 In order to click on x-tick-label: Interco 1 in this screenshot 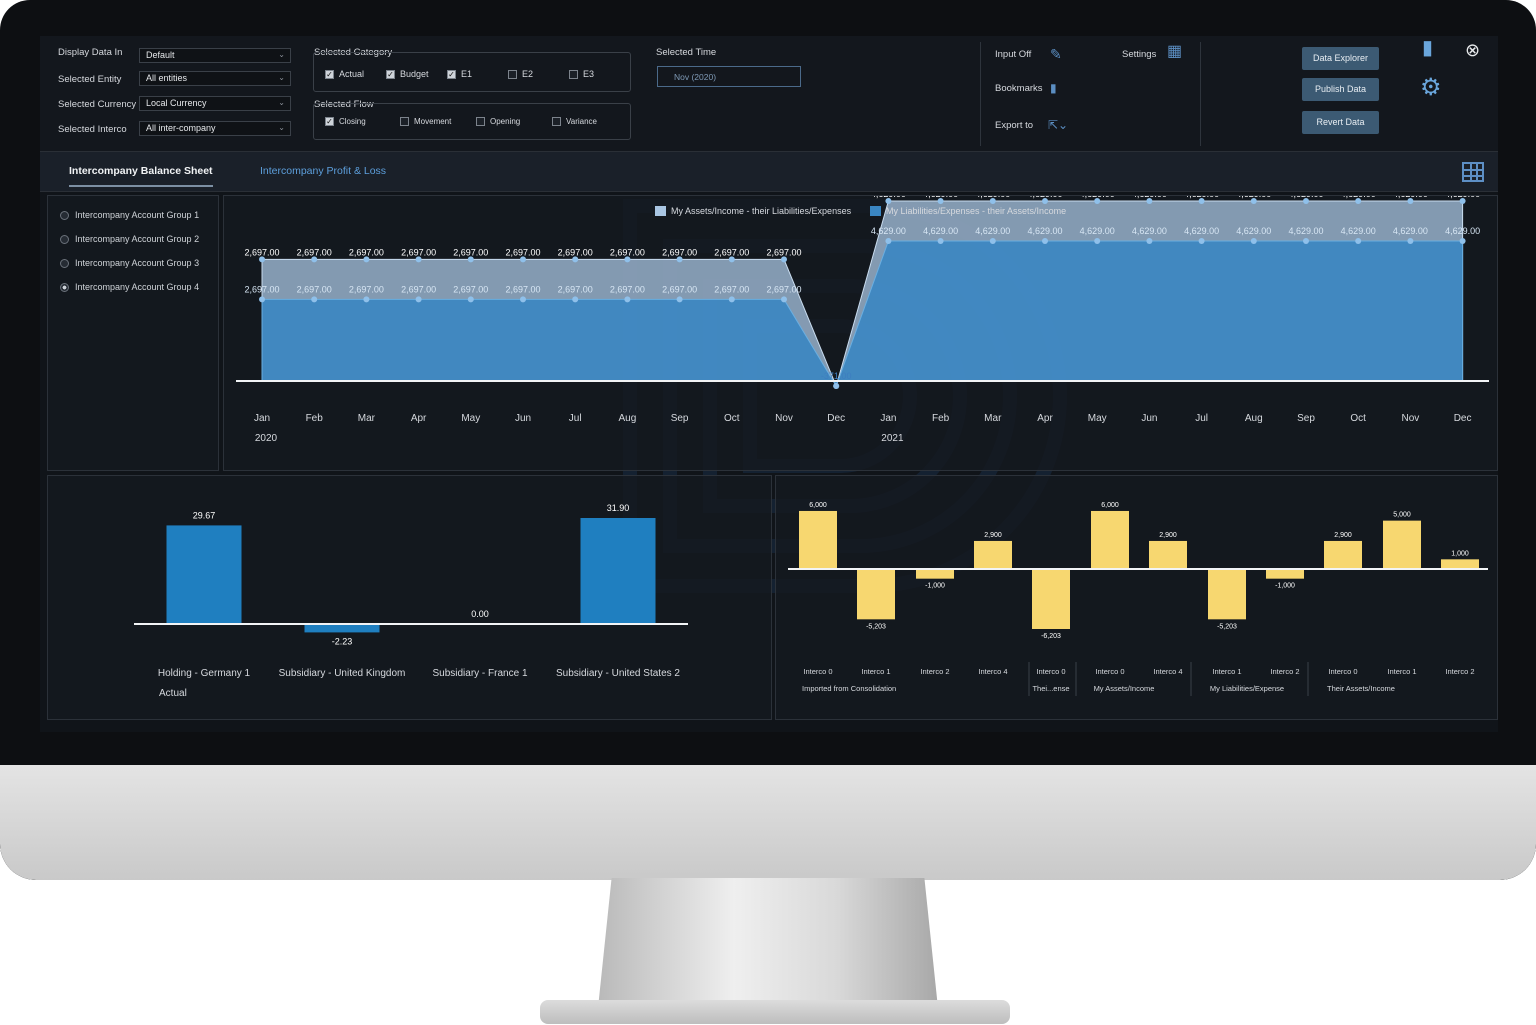, I will do `click(1401, 671)`.